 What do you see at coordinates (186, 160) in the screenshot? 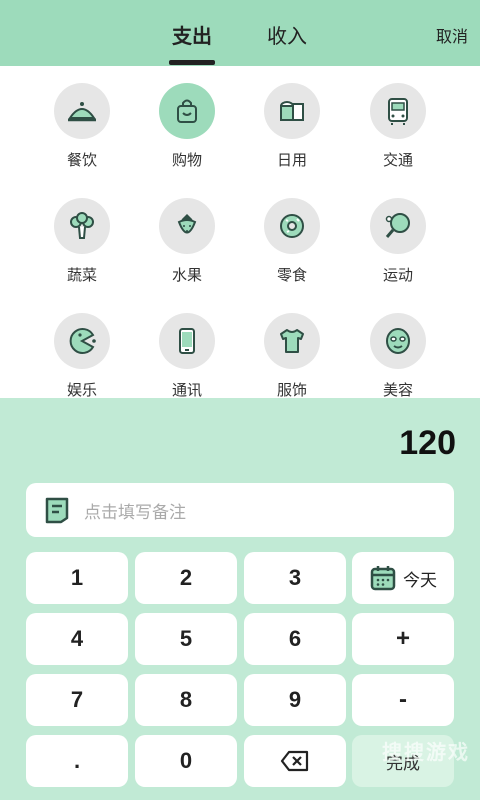
I see `category-label: 购物` at bounding box center [186, 160].